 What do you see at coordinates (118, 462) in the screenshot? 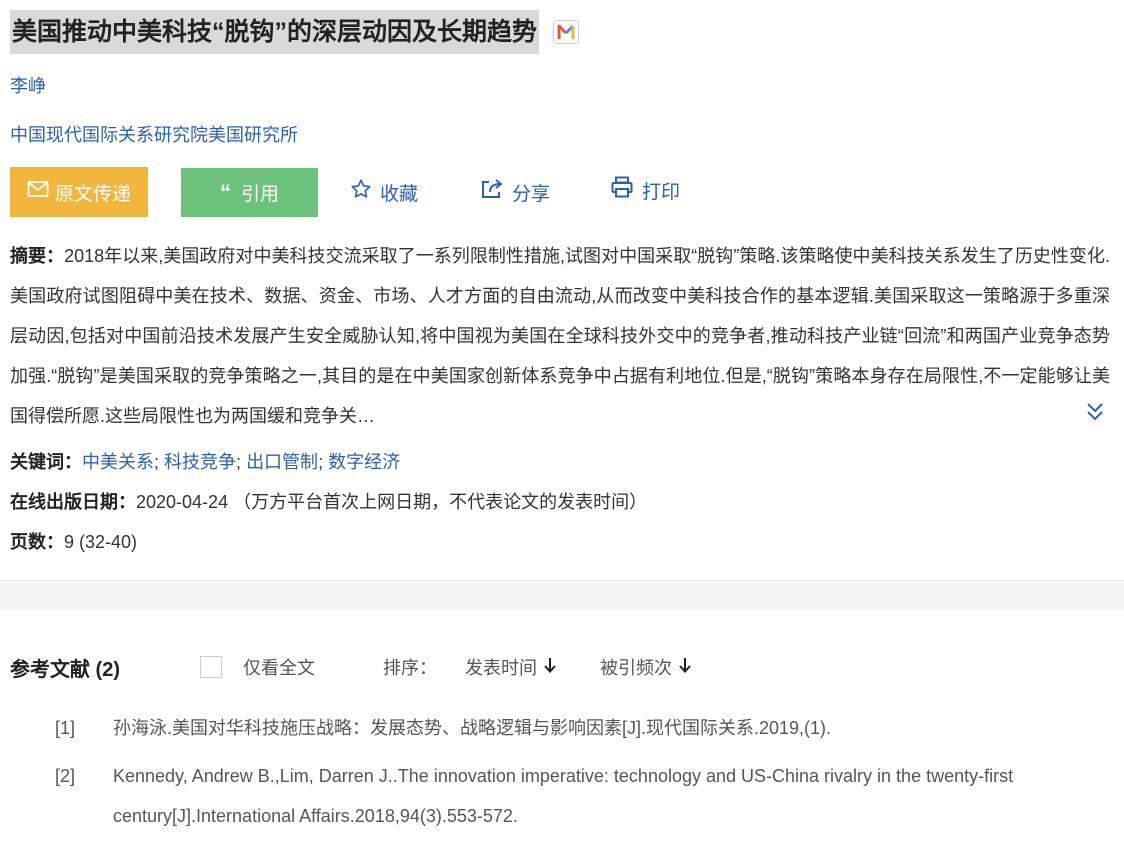
I see `keyword-link: 中美关系` at bounding box center [118, 462].